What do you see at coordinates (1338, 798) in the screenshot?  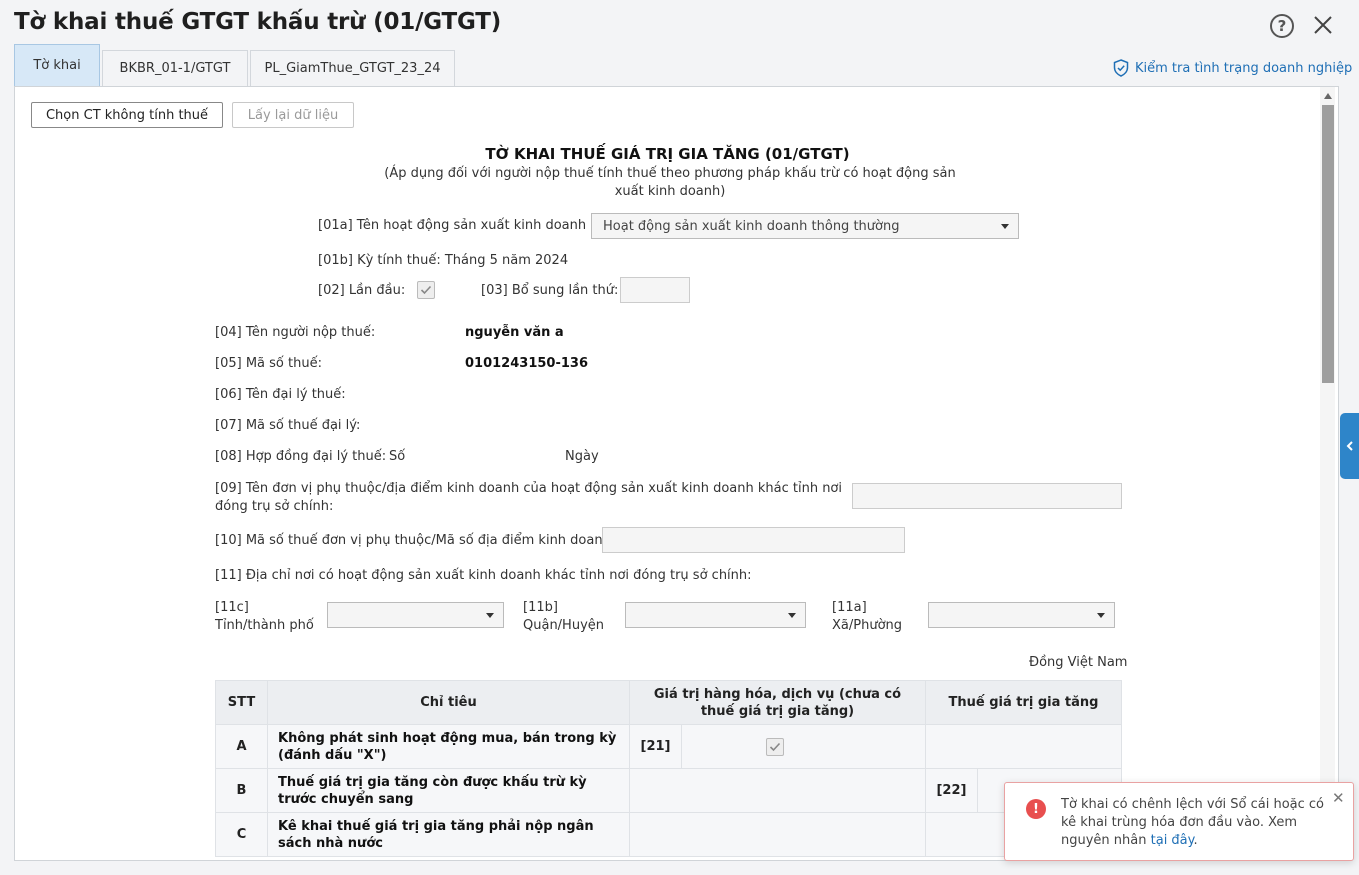 I see `toast-close-icon: ✕` at bounding box center [1338, 798].